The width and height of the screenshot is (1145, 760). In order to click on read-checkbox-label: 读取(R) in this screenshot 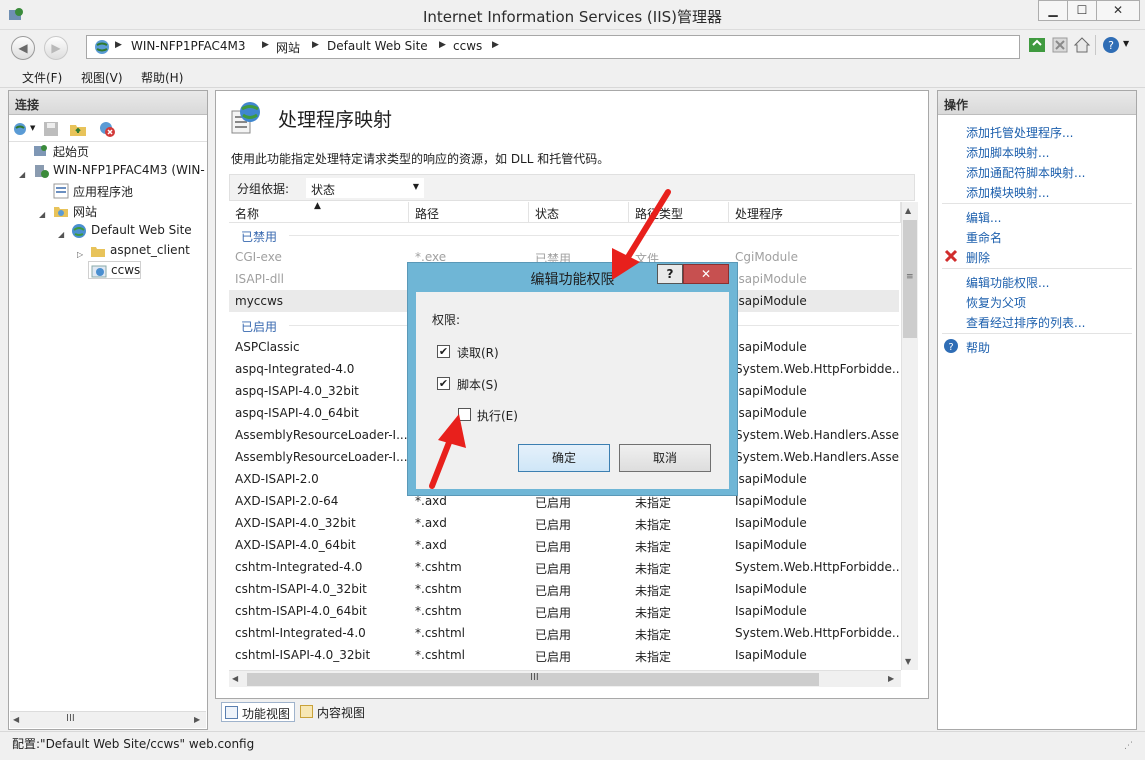, I will do `click(478, 352)`.